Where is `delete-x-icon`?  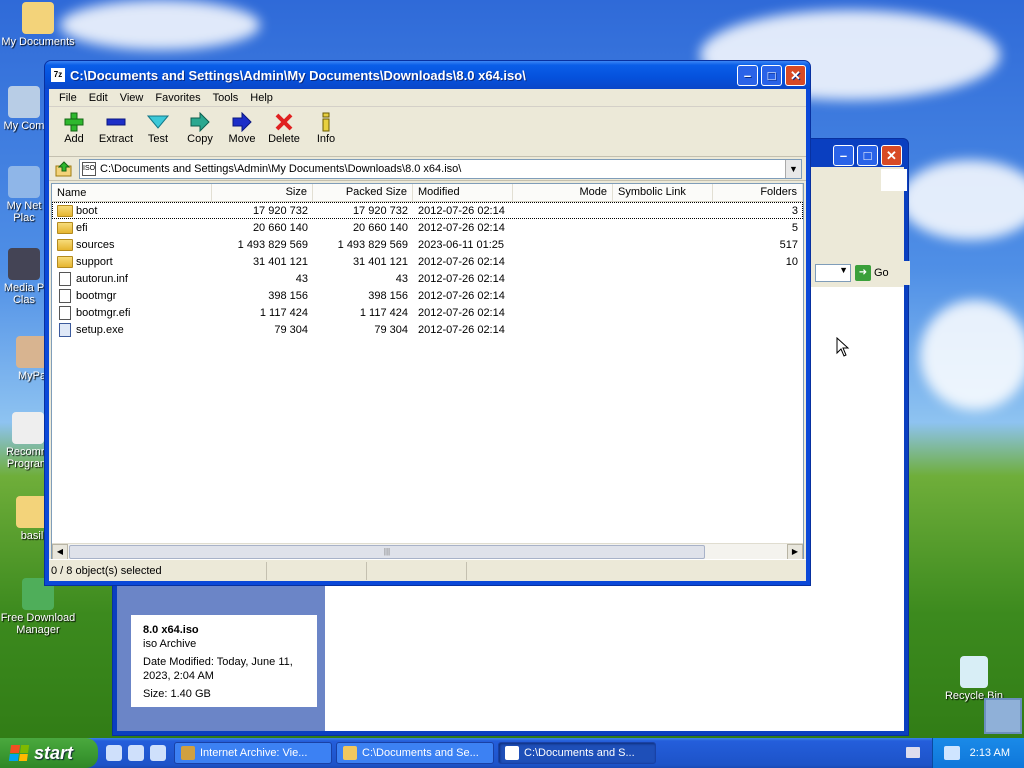
delete-x-icon is located at coordinates (284, 122).